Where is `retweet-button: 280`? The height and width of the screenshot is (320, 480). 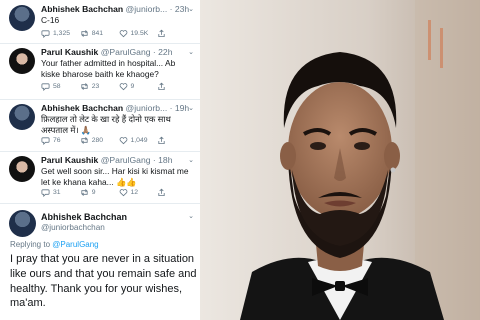 retweet-button: 280 is located at coordinates (99, 140).